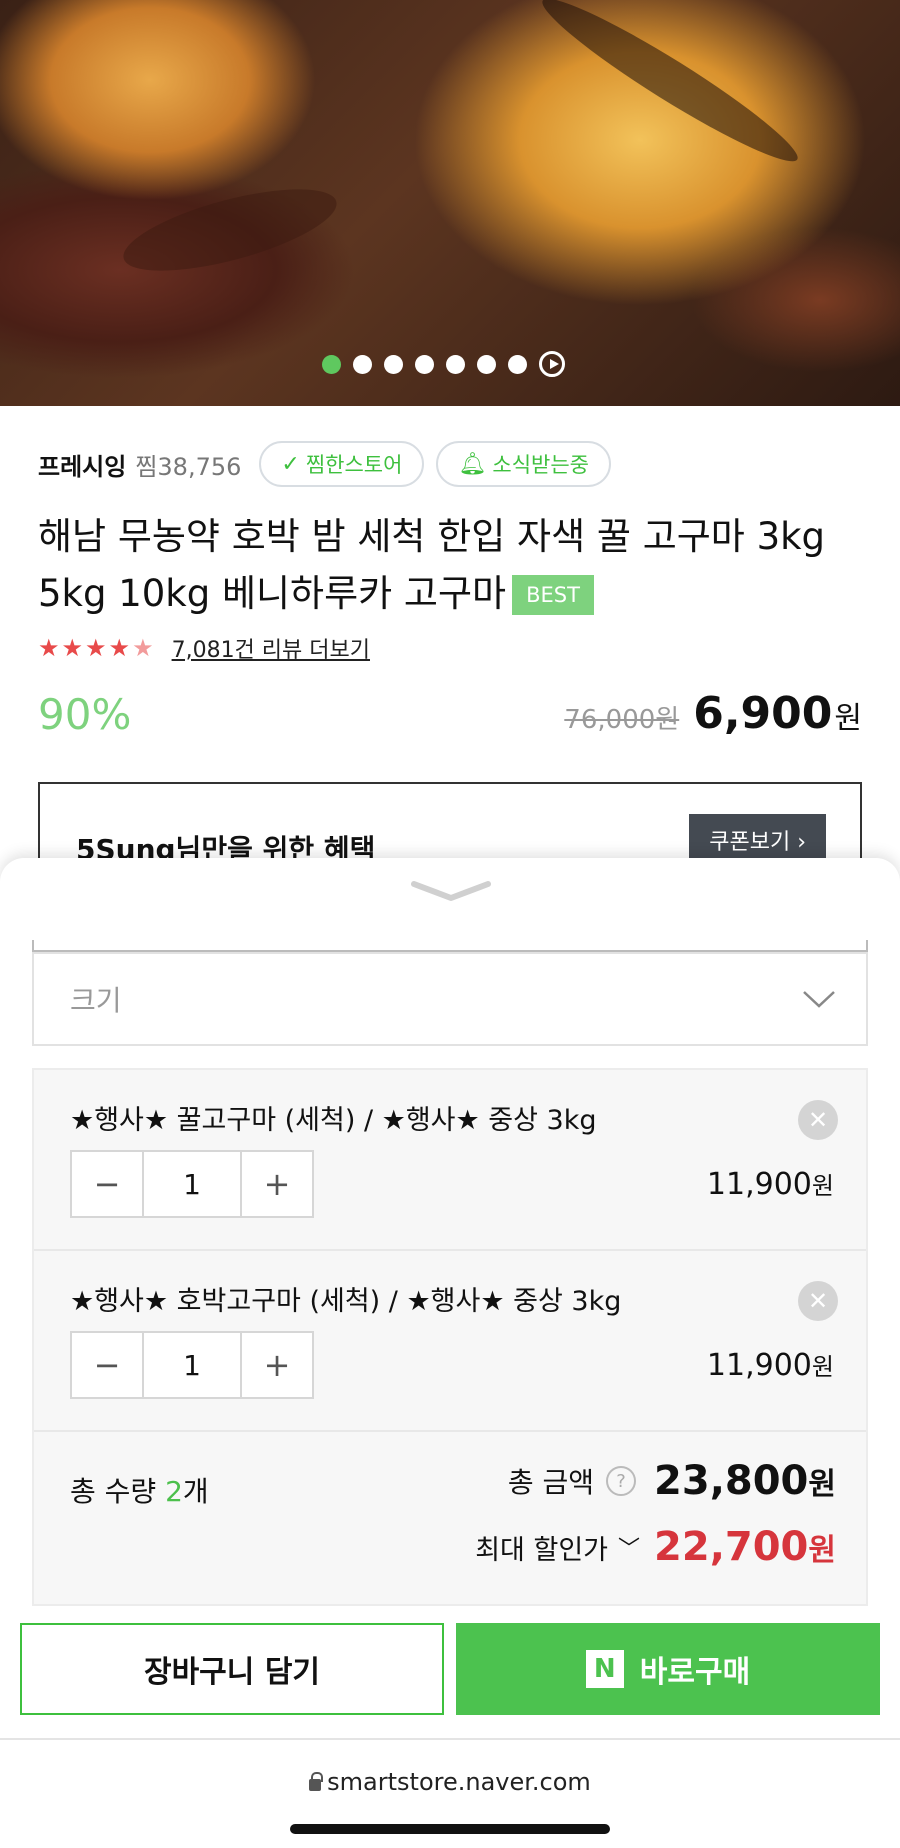  What do you see at coordinates (695, 1672) in the screenshot?
I see `buy-now-label: 바로구매` at bounding box center [695, 1672].